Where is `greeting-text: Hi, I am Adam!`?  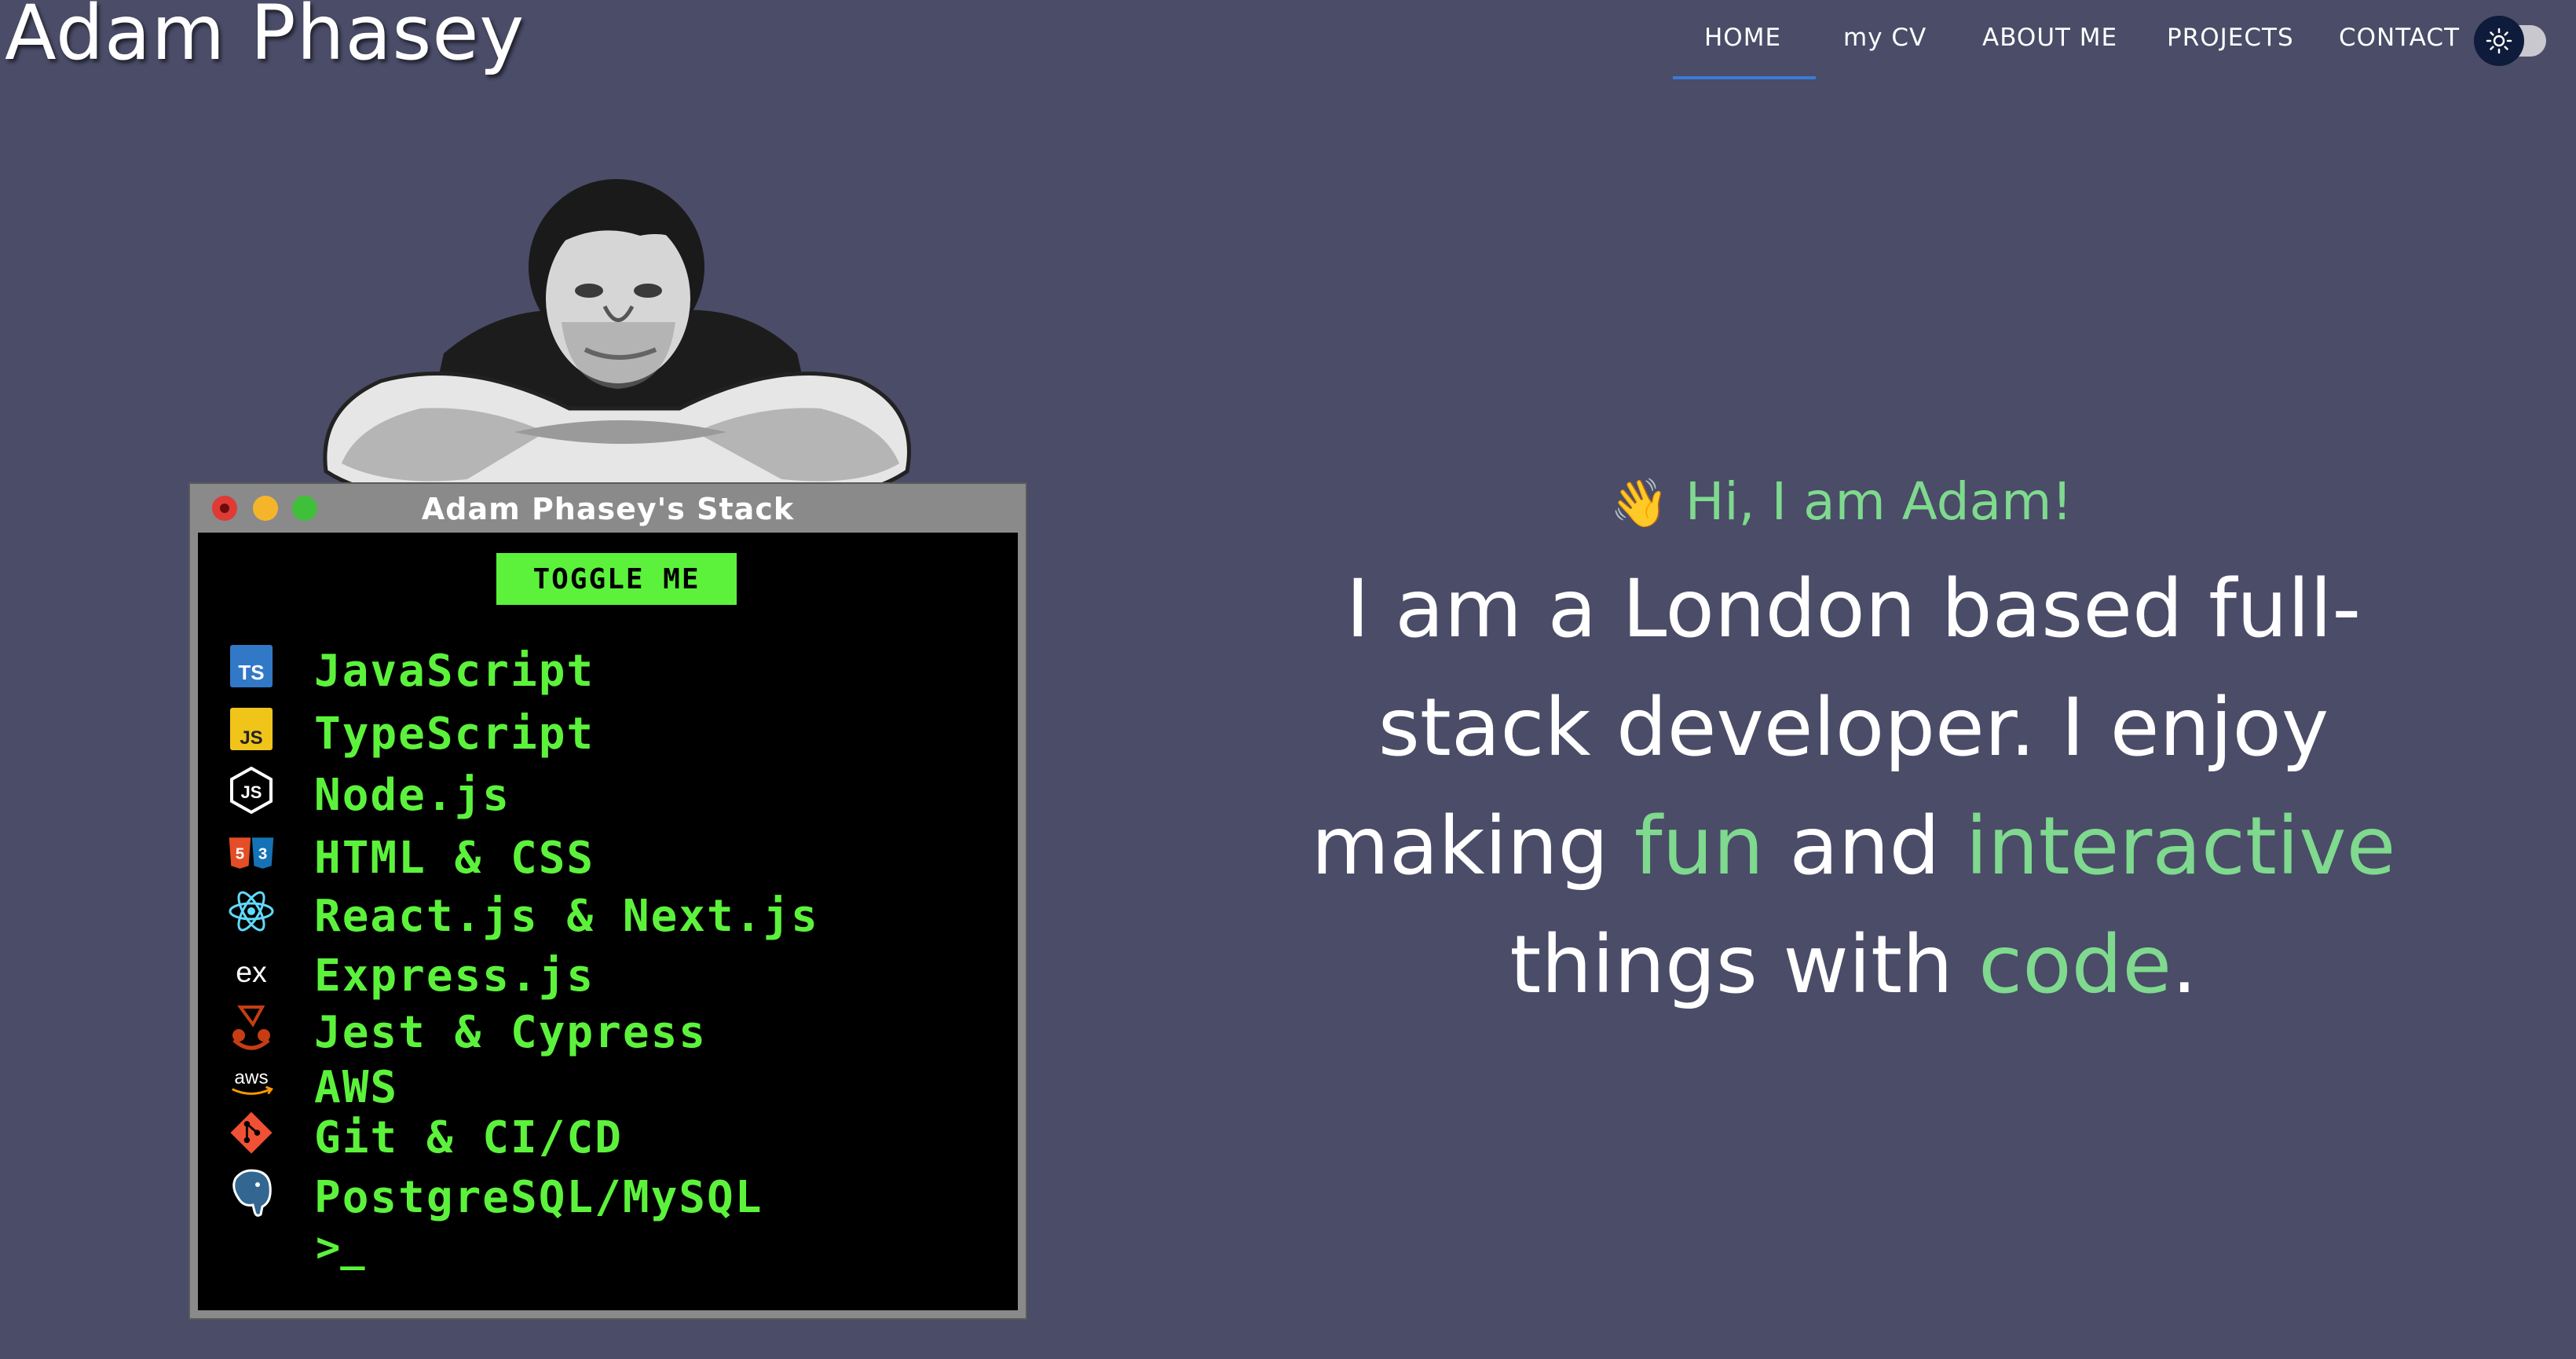
greeting-text: Hi, I am Adam! is located at coordinates (1879, 501).